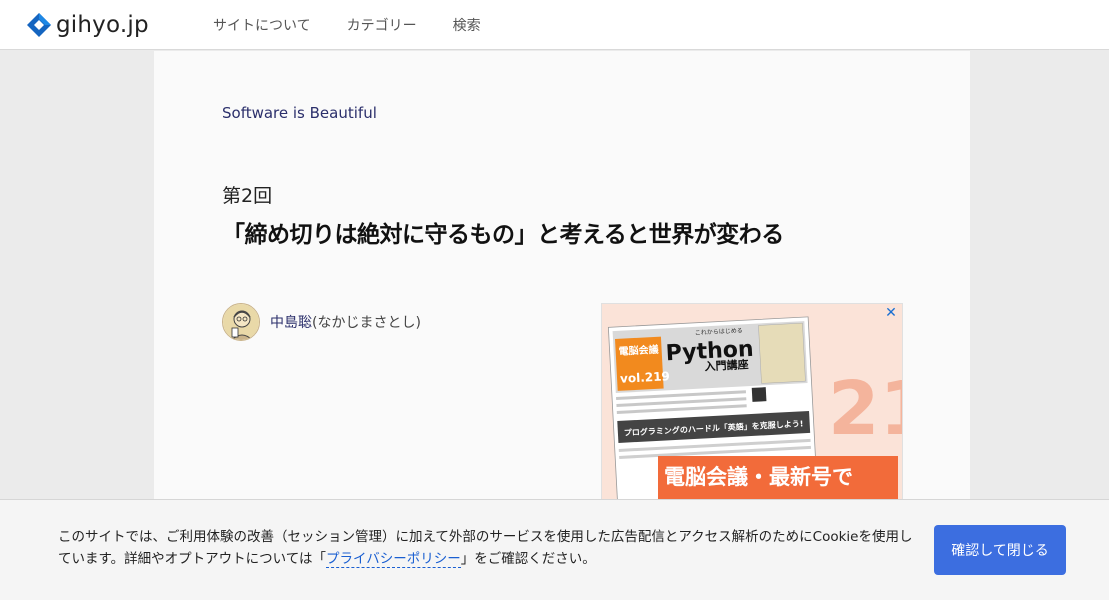 This screenshot has width=1109, height=600. What do you see at coordinates (39, 25) in the screenshot?
I see `logo-diamond-icon` at bounding box center [39, 25].